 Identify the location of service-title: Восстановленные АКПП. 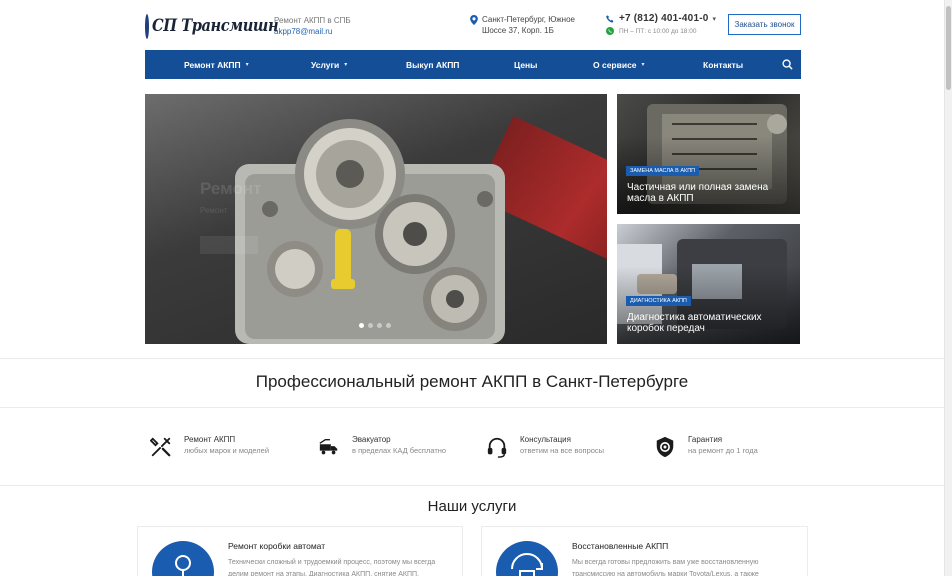
(620, 546).